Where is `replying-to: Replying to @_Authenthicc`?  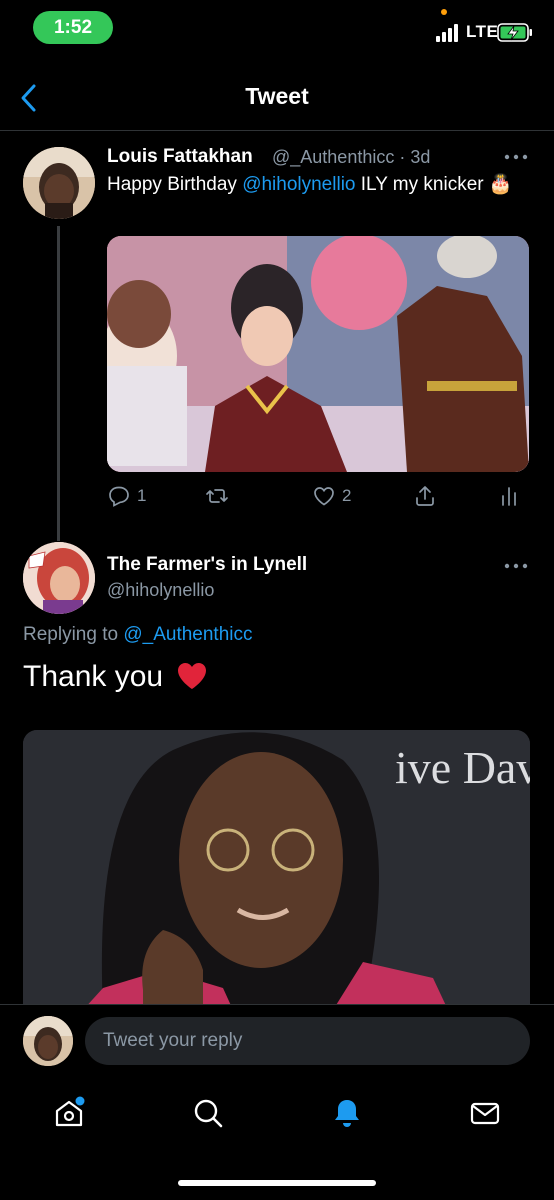
replying-to: Replying to @_Authenthicc is located at coordinates (137, 635).